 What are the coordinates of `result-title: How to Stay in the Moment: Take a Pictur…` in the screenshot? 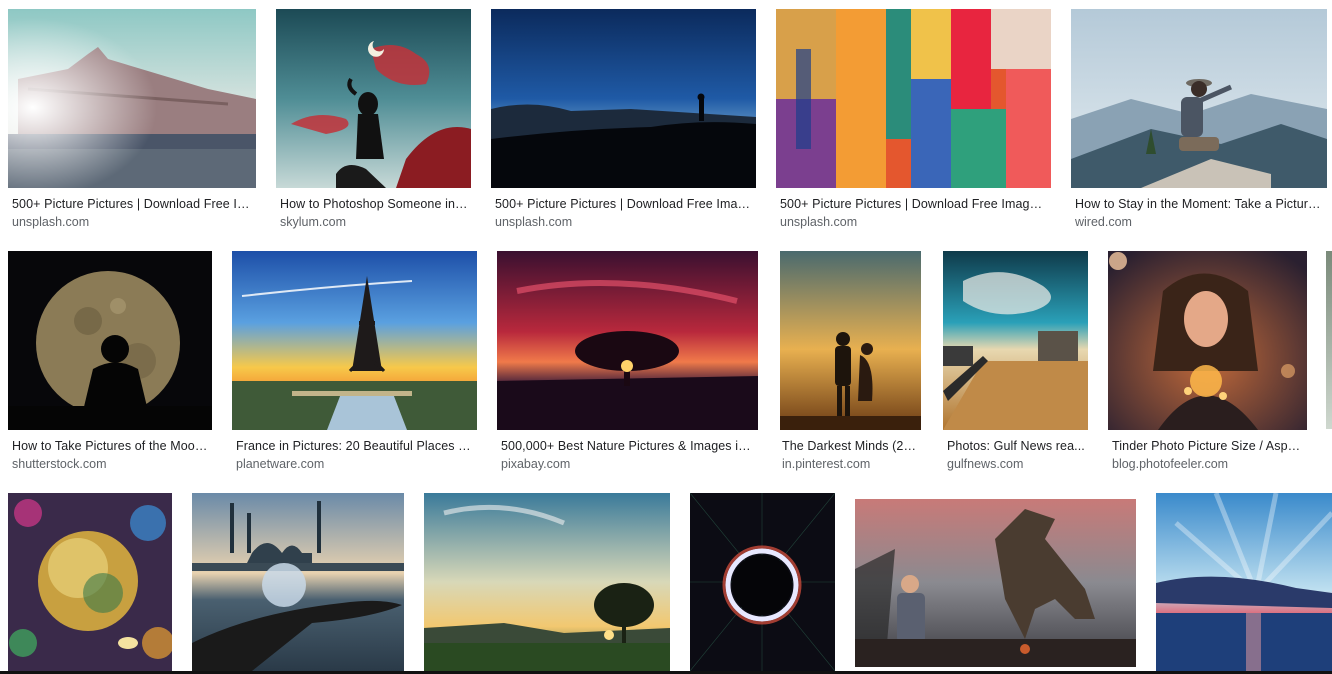 It's located at (1200, 204).